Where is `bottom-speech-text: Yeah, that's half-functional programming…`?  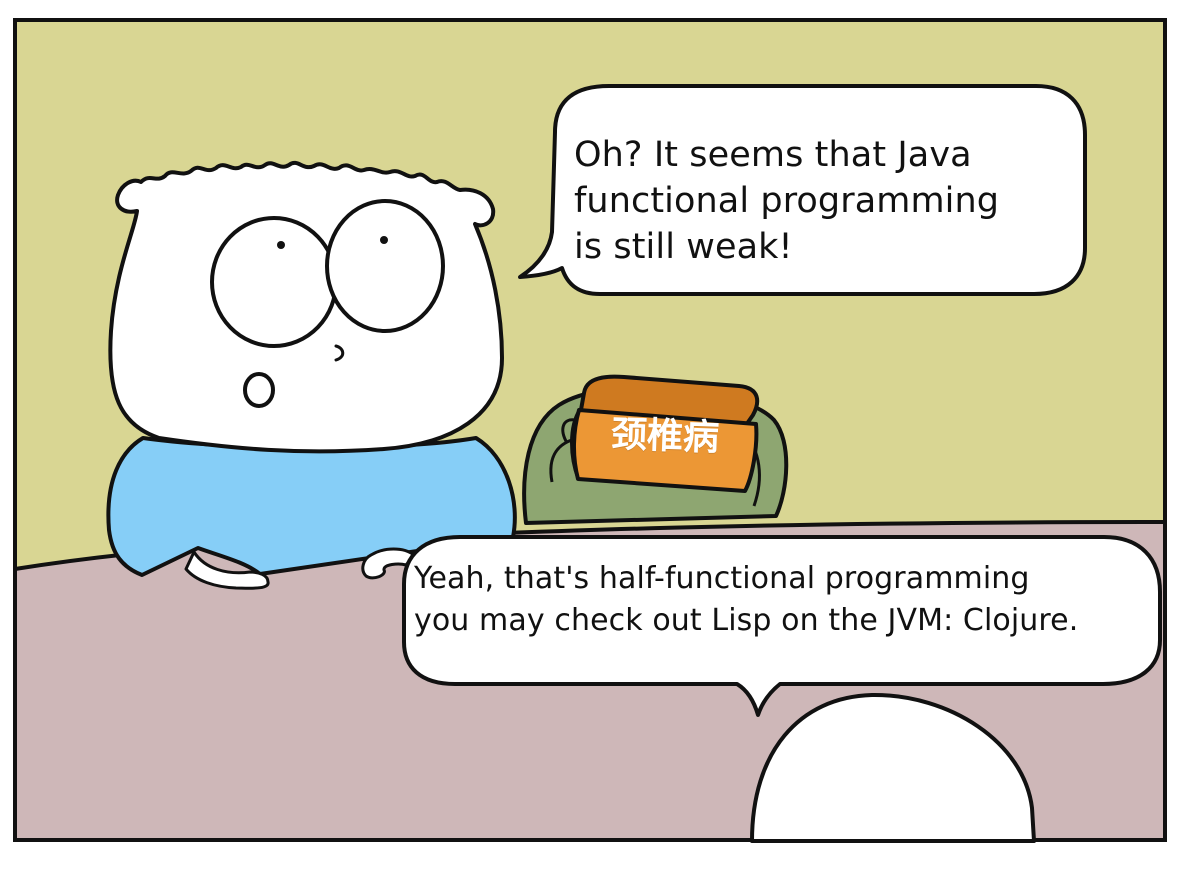
bottom-speech-text: Yeah, that's half-functional programming… is located at coordinates (746, 600).